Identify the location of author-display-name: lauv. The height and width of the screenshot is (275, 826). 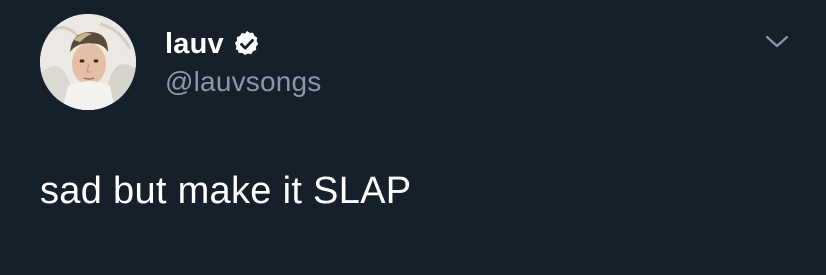
(194, 44).